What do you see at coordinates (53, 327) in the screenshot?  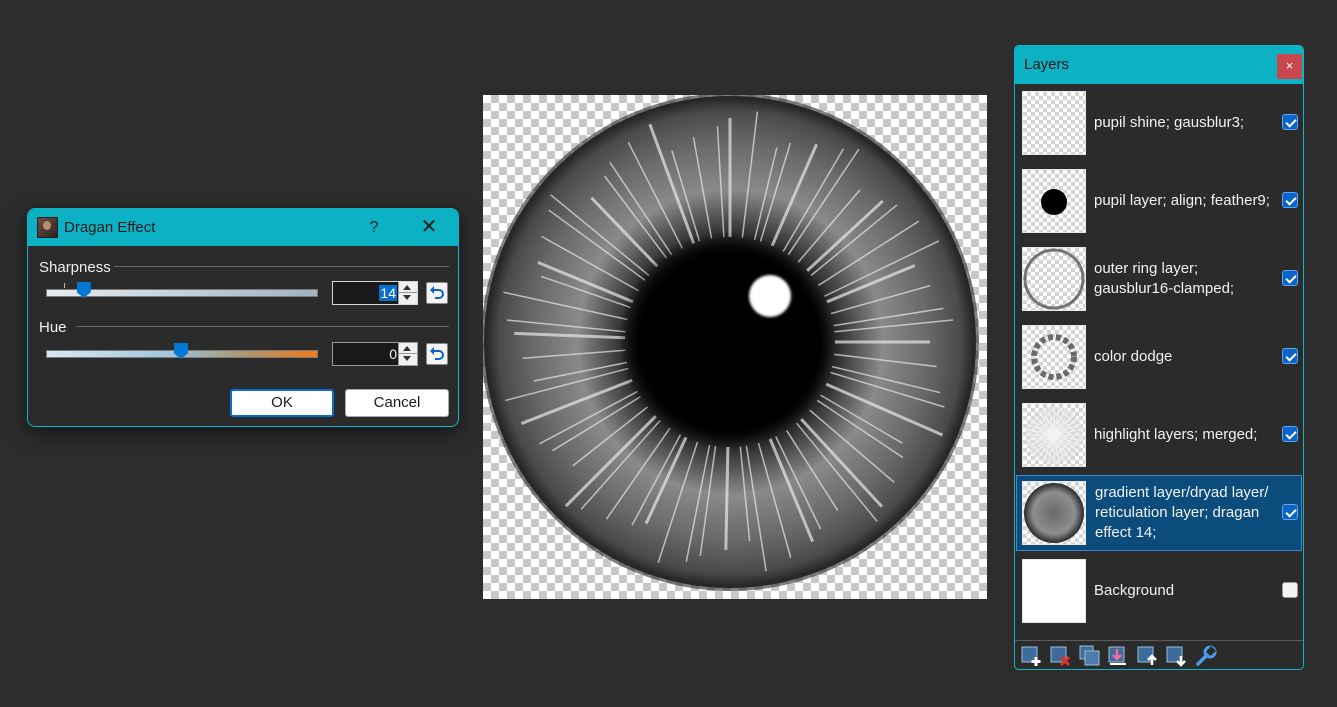 I see `hue-label: Hue` at bounding box center [53, 327].